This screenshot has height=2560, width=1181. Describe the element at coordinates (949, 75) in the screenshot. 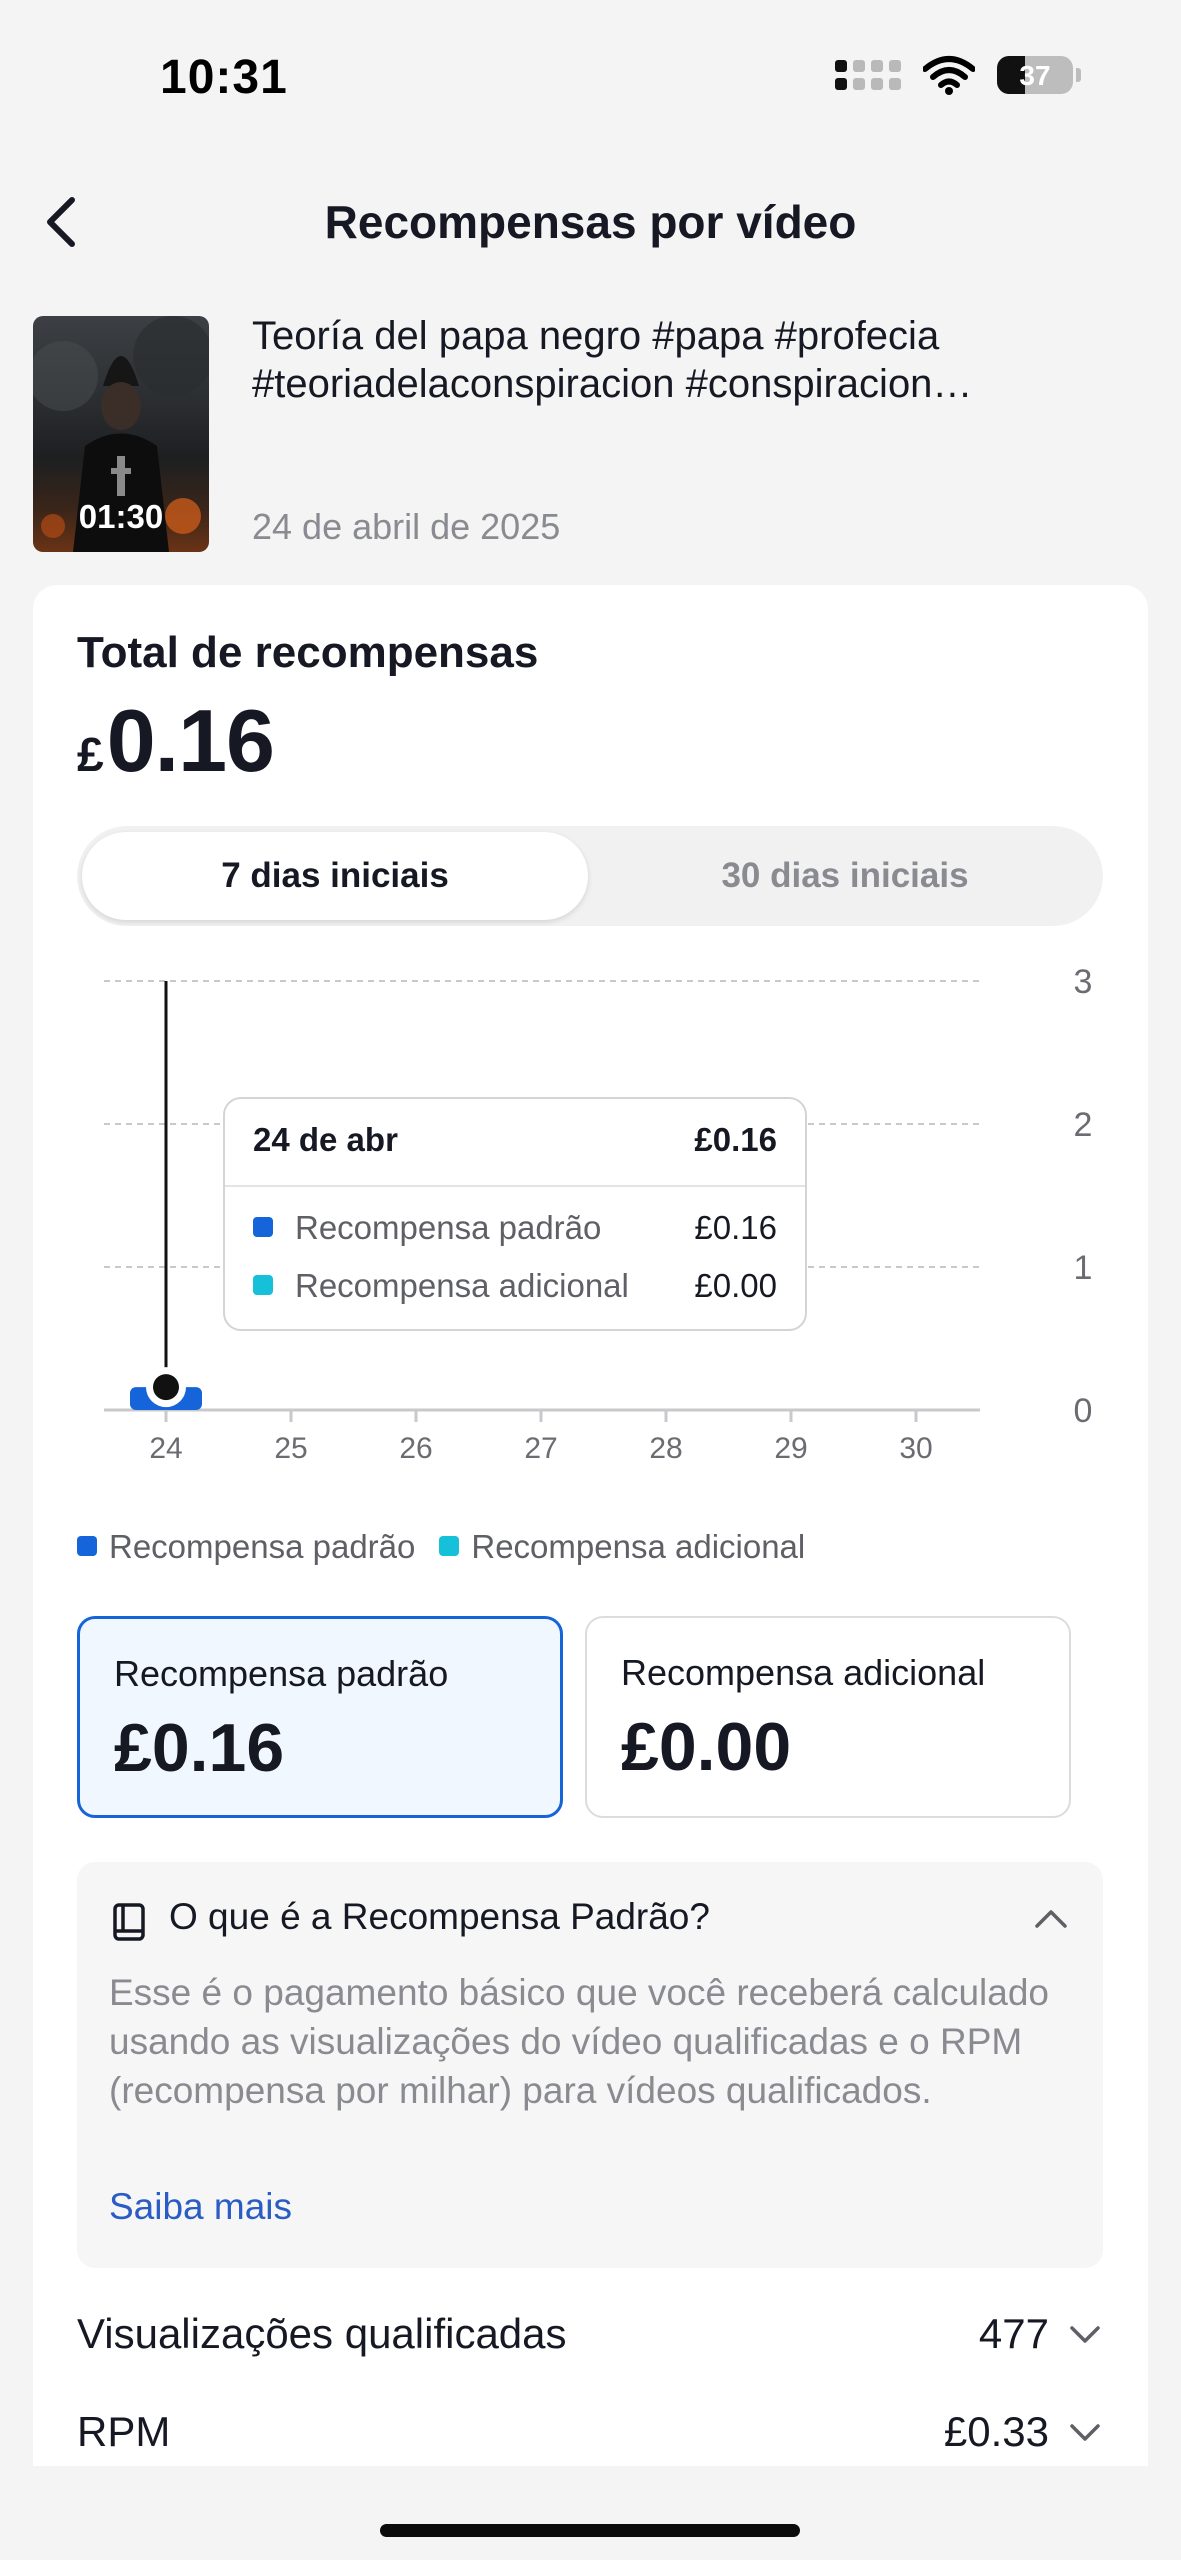

I see `wifi-icon` at that location.